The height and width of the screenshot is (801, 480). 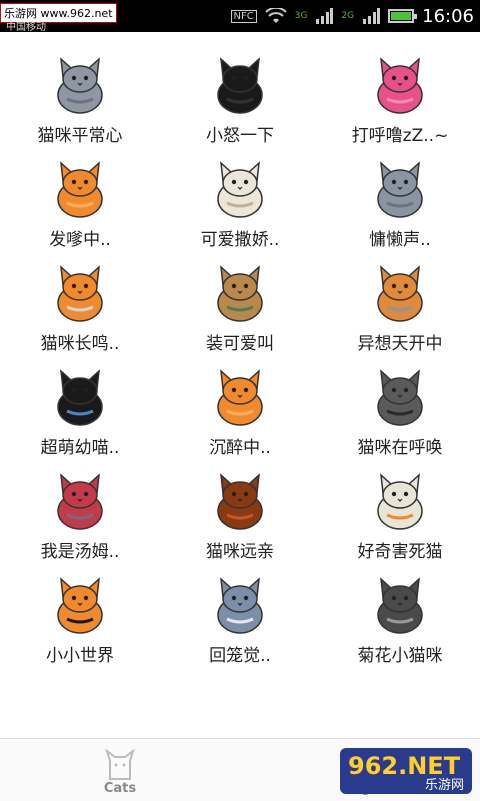 I want to click on sound-item: 好奇害死猫, so click(x=400, y=513).